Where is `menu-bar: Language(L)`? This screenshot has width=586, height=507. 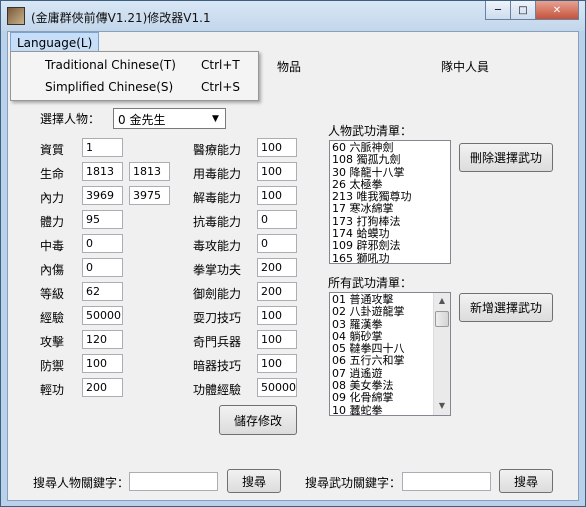 menu-bar: Language(L) is located at coordinates (293, 42).